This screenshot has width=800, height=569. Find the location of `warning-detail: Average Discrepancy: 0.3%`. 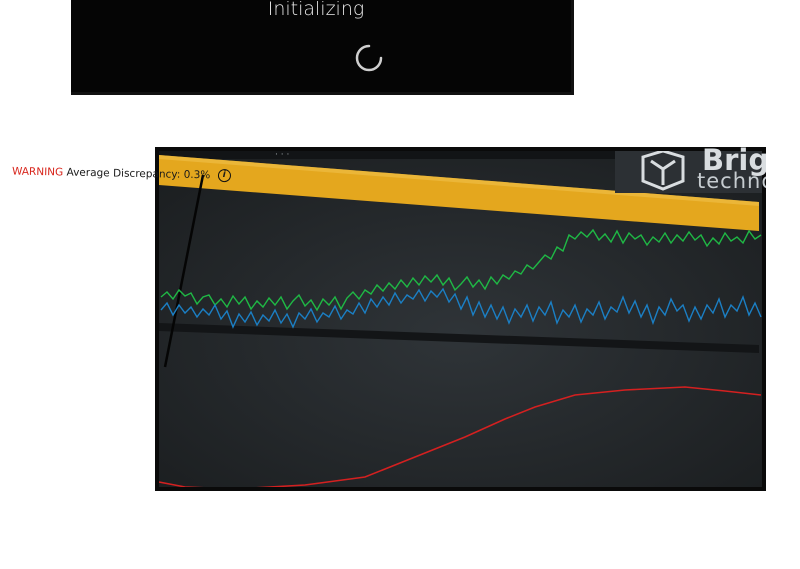

warning-detail: Average Discrepancy: 0.3% is located at coordinates (138, 174).